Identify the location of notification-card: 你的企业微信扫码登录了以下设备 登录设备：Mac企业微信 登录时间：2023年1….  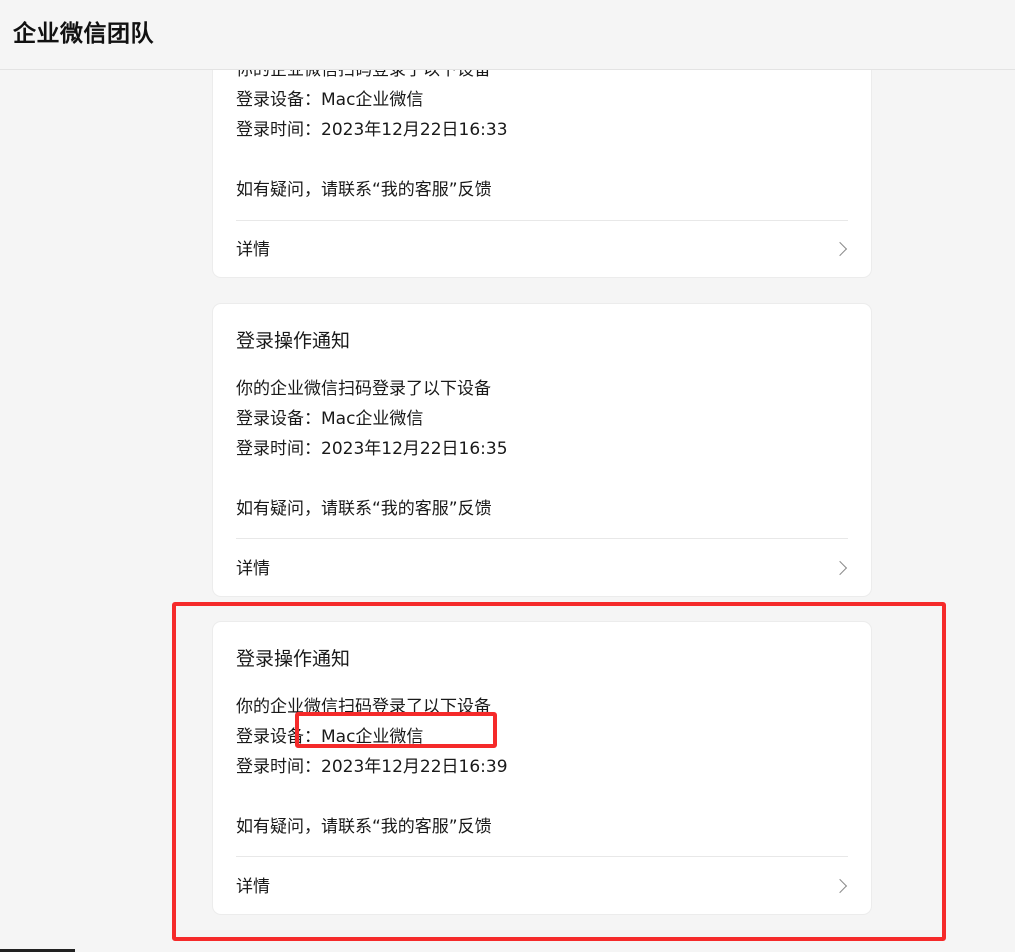
(542, 173).